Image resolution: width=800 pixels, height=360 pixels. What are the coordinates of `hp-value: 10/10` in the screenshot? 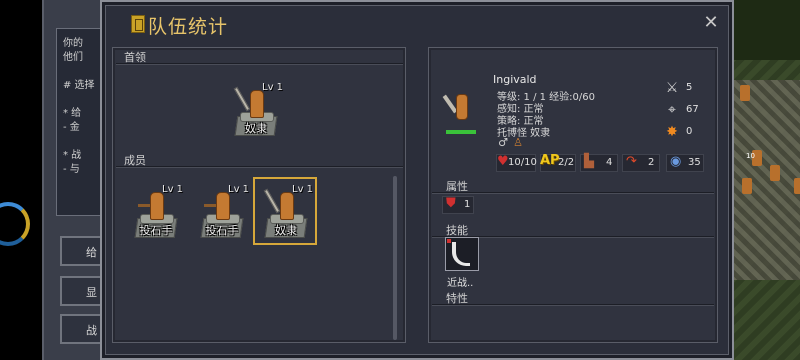 It's located at (522, 162).